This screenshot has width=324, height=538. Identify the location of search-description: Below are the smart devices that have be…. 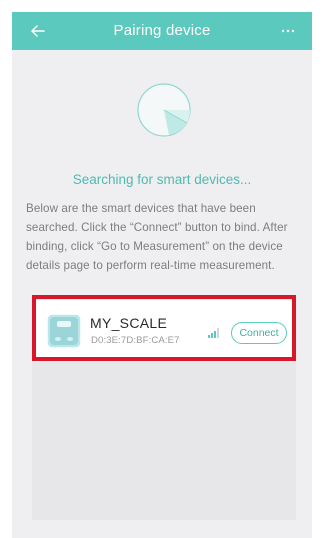
(157, 237).